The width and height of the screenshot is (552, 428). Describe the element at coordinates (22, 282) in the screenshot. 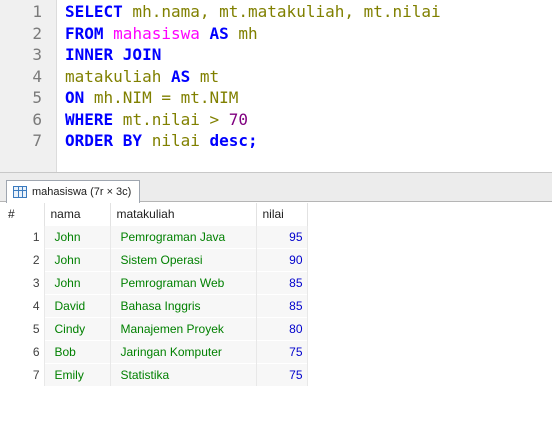

I see `row-number: 3` at that location.